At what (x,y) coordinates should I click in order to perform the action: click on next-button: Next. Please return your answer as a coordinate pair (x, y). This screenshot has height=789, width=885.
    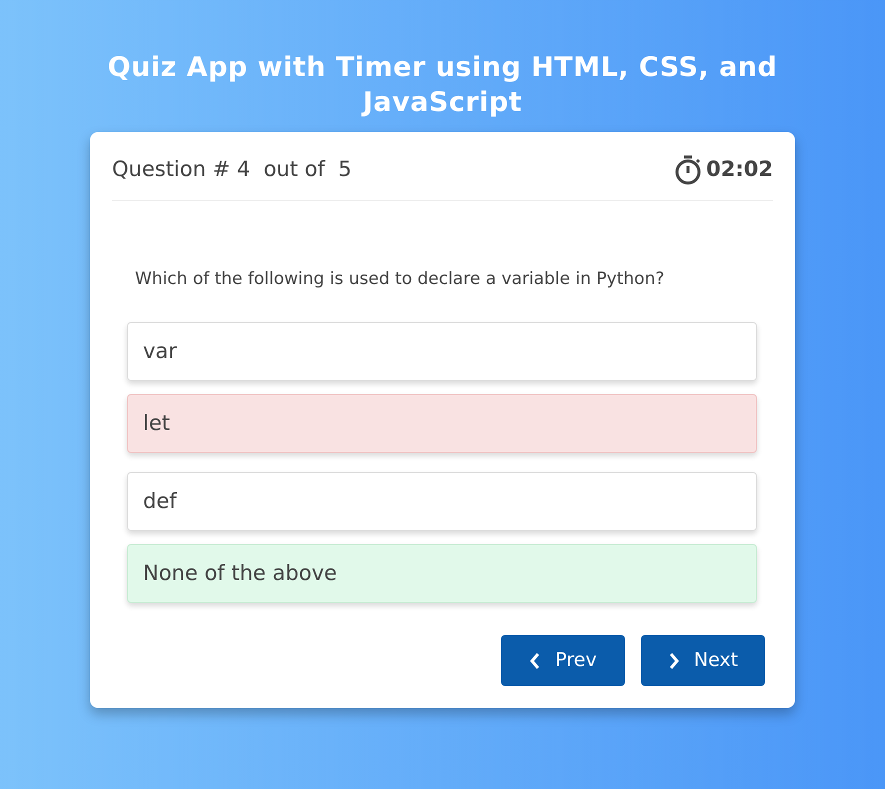
    Looking at the image, I should click on (703, 660).